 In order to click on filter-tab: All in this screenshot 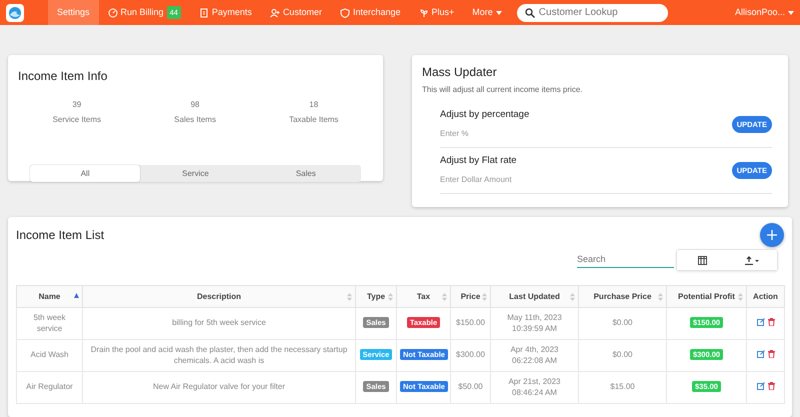, I will do `click(85, 173)`.